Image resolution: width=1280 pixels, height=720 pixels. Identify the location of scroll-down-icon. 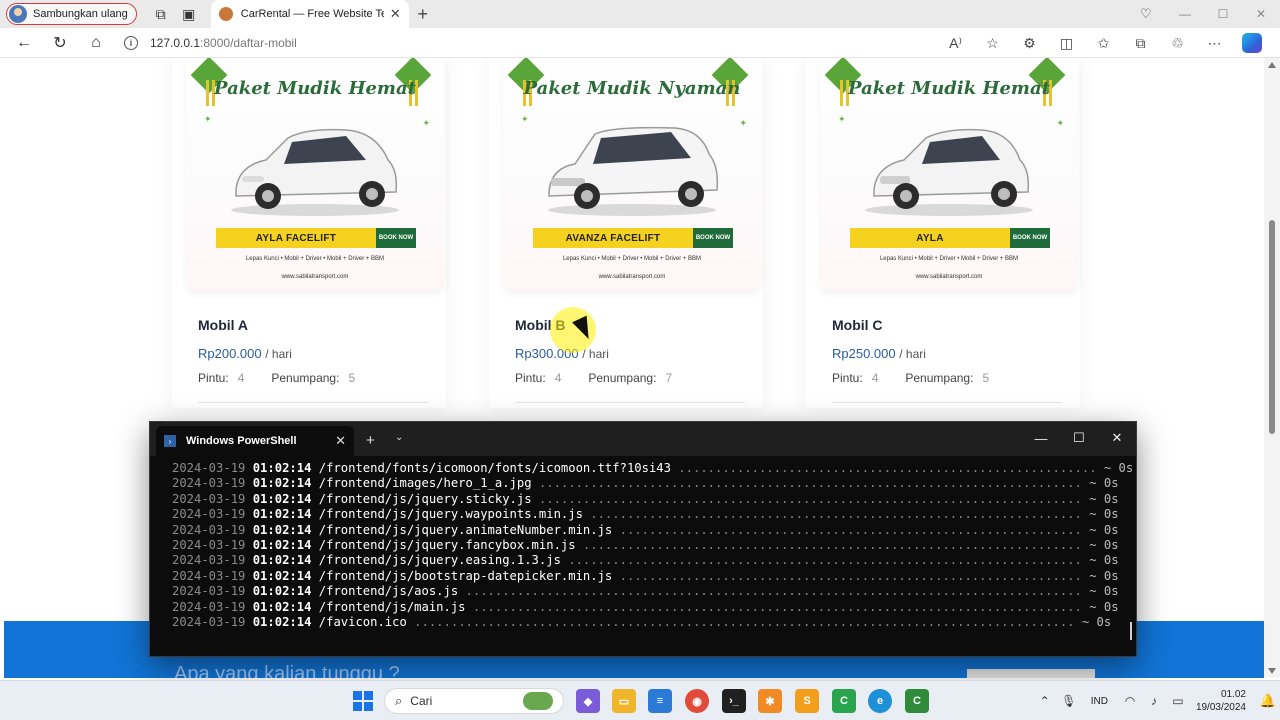
(1272, 671).